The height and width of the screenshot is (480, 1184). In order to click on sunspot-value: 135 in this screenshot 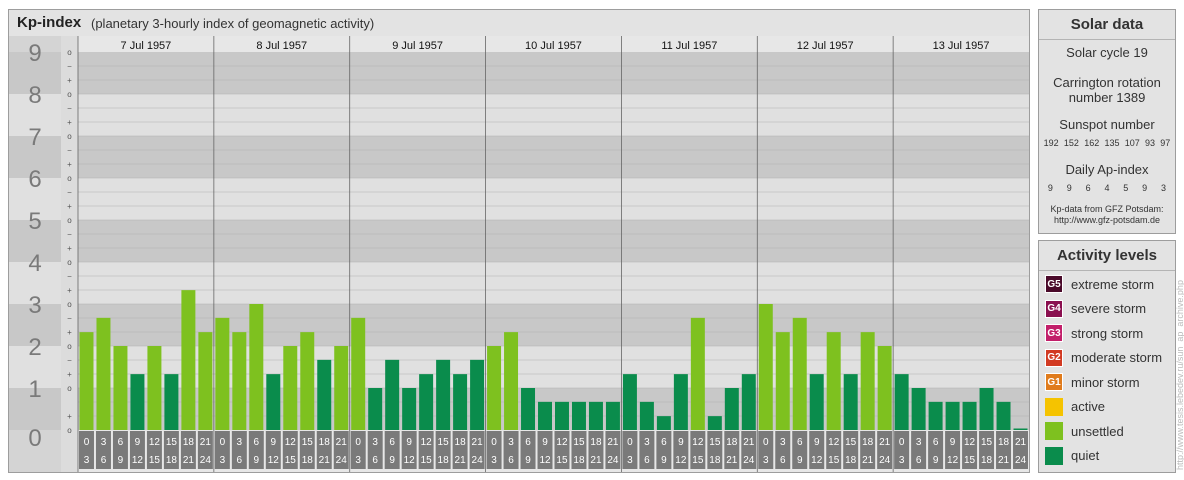, I will do `click(1112, 143)`.